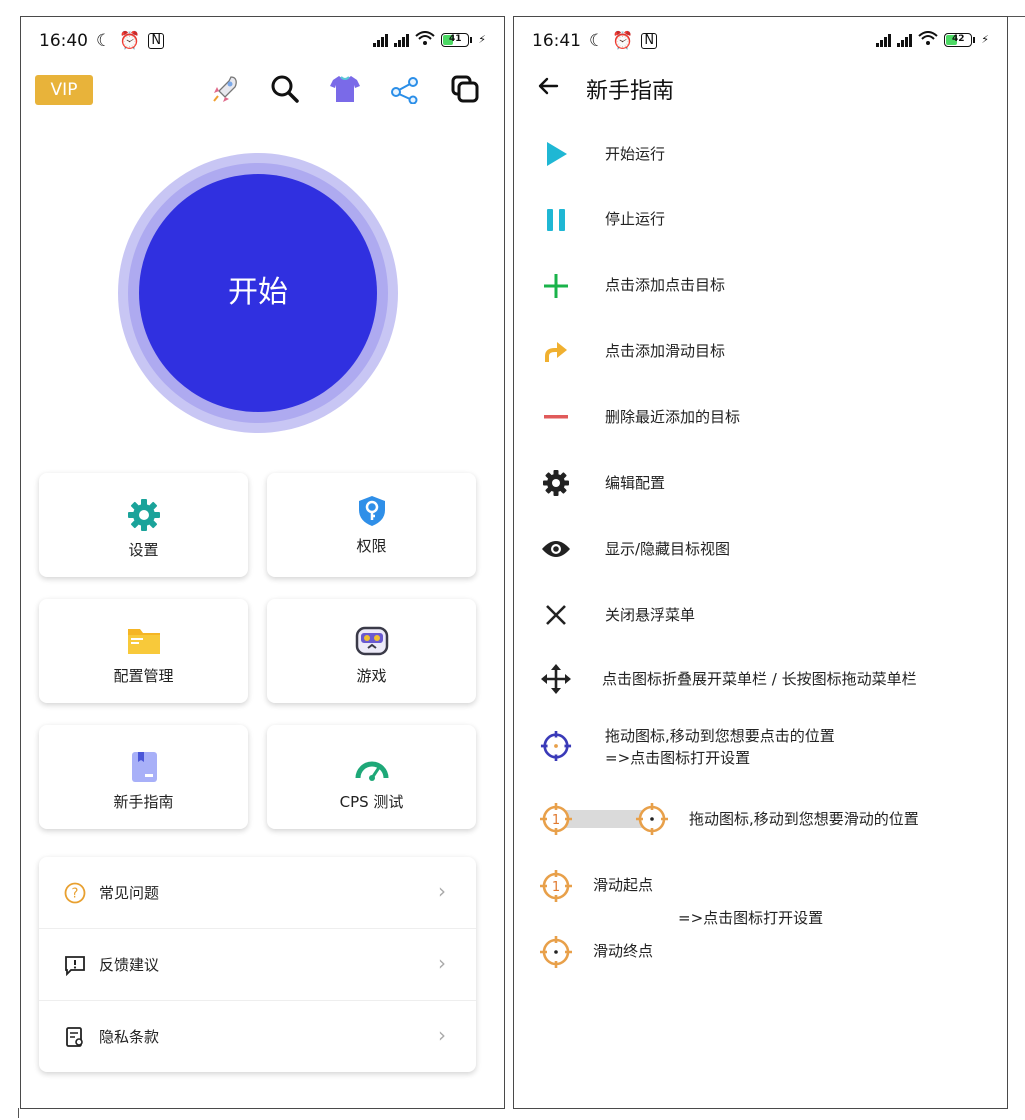 The image size is (1025, 1120). Describe the element at coordinates (556, 952) in the screenshot. I see `swipe-end-icon` at that location.